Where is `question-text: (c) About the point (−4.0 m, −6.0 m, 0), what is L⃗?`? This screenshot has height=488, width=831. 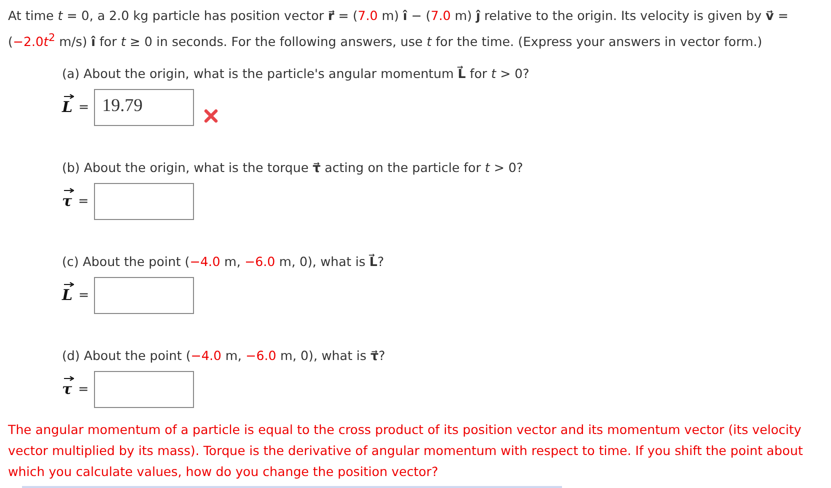
question-text: (c) About the point (−4.0 m, −6.0 m, 0), what is L⃗? is located at coordinates (224, 262).